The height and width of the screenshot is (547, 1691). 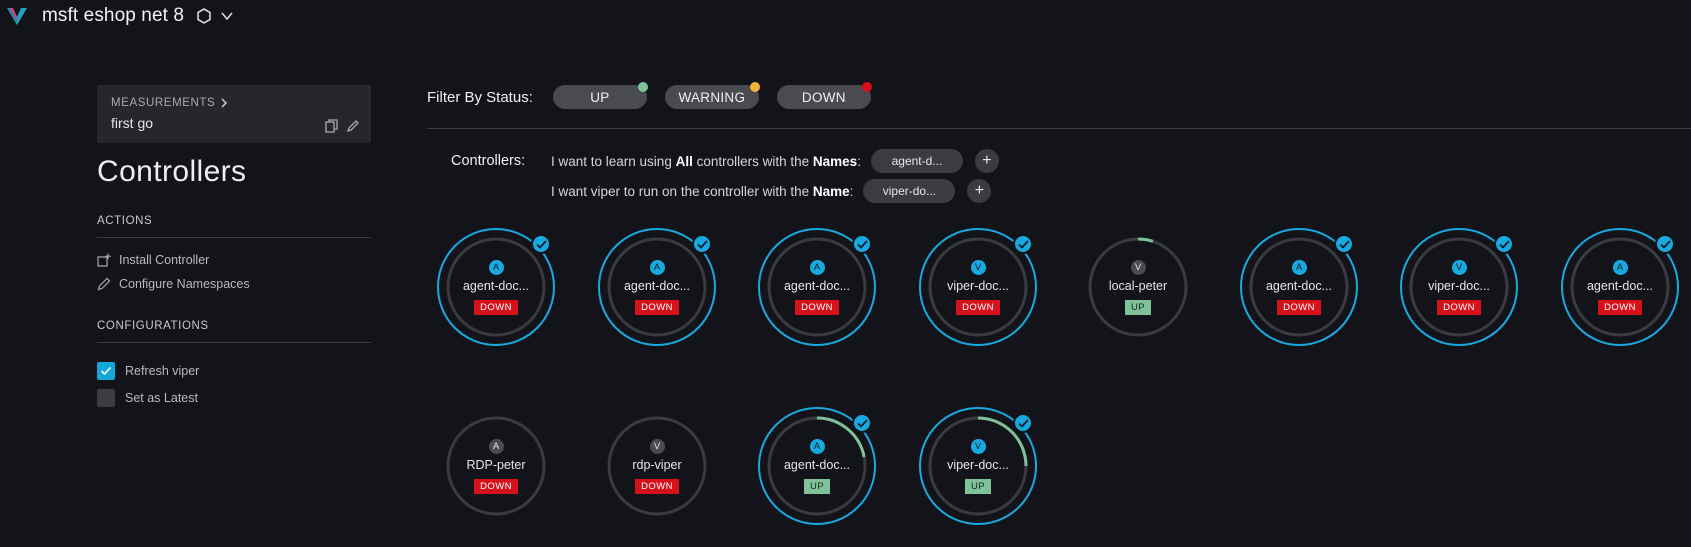 I want to click on measurement-selector: MEASUREMENTS first go, so click(x=234, y=114).